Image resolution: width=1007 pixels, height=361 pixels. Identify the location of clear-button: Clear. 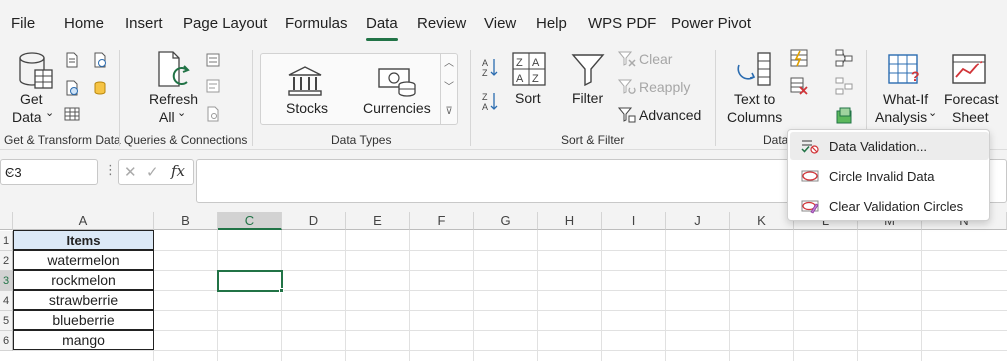
(655, 59).